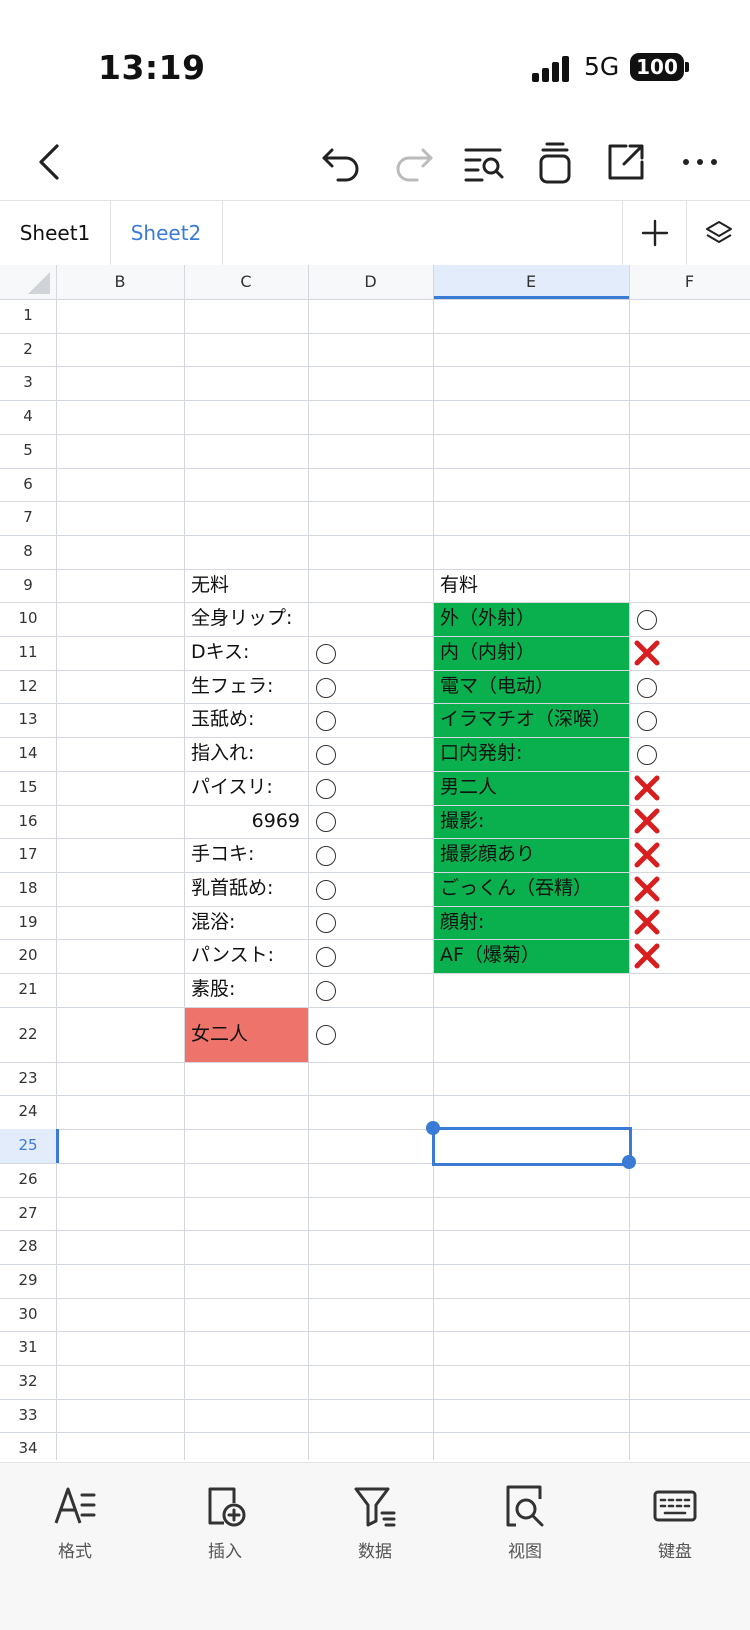 The image size is (750, 1630). Describe the element at coordinates (689, 282) in the screenshot. I see `column-header-F: F` at that location.